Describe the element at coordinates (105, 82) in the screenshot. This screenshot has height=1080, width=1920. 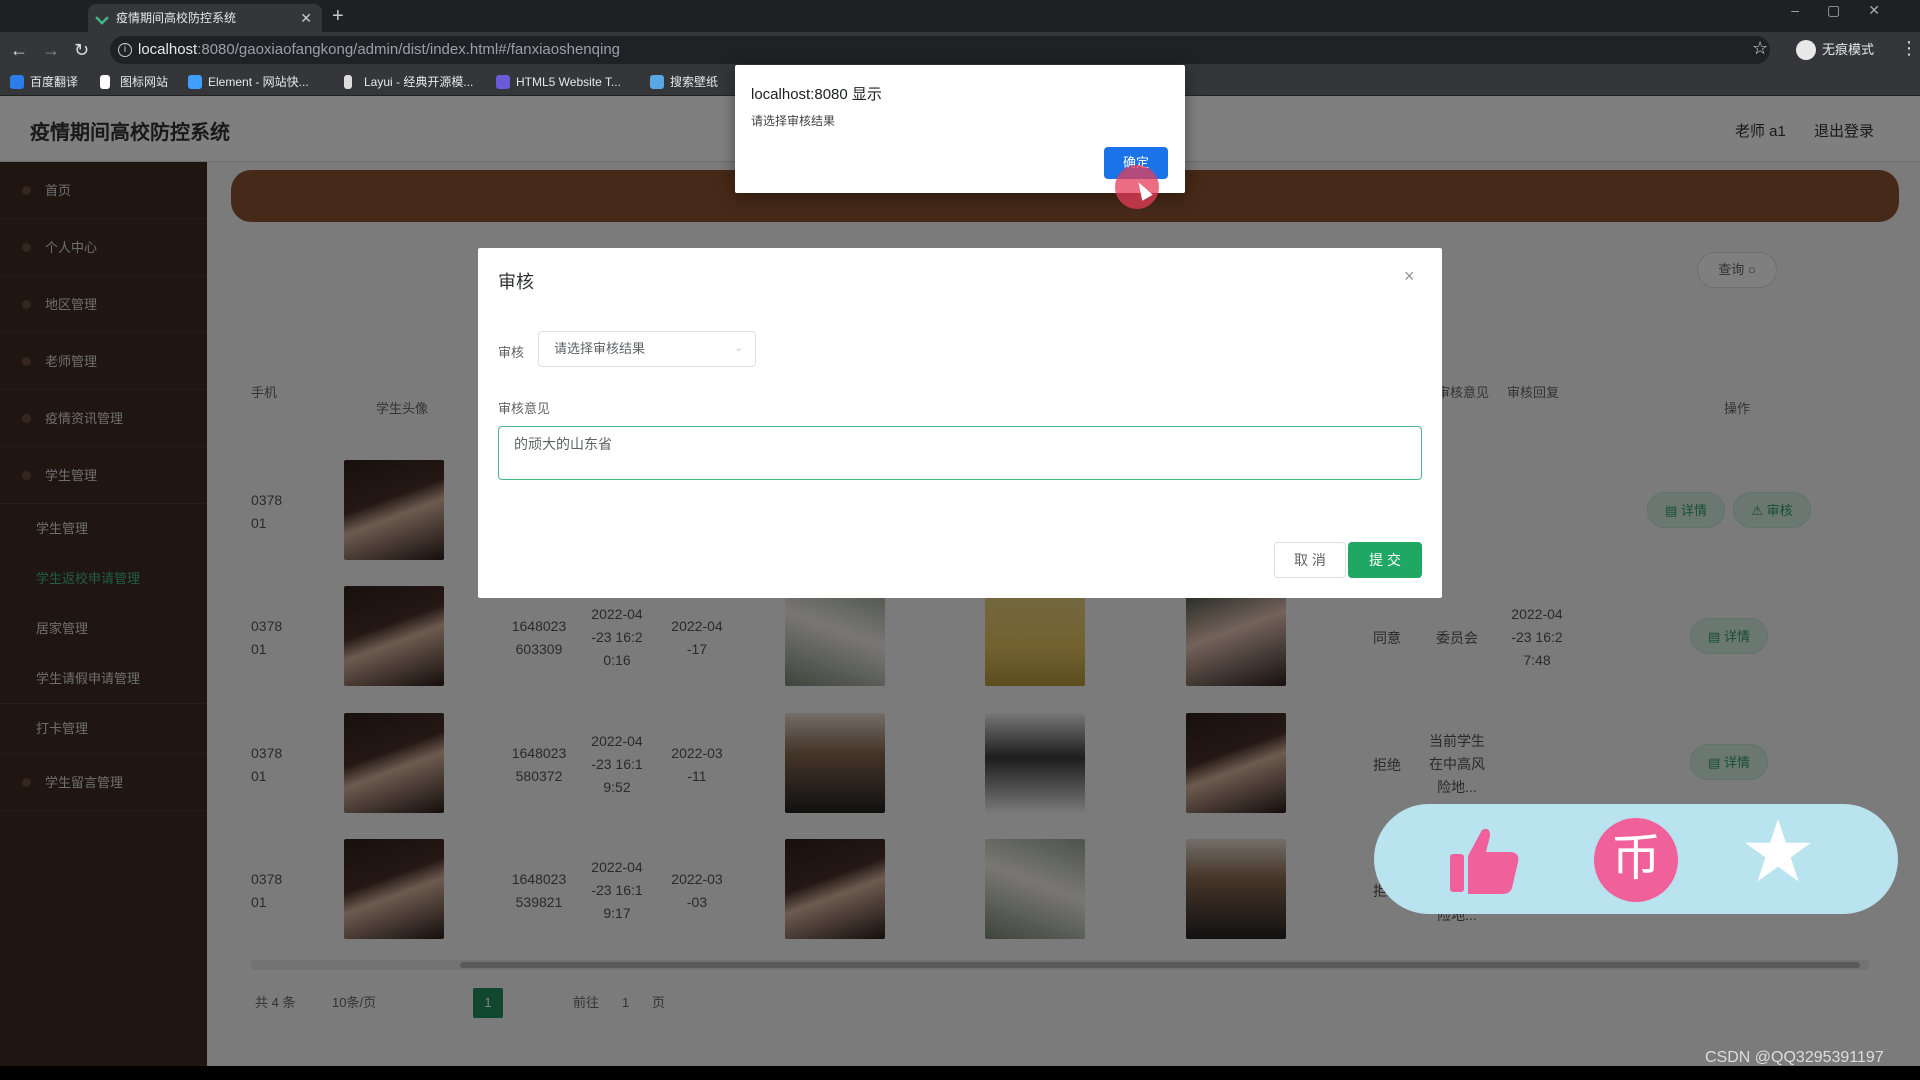
I see `flag-icon` at that location.